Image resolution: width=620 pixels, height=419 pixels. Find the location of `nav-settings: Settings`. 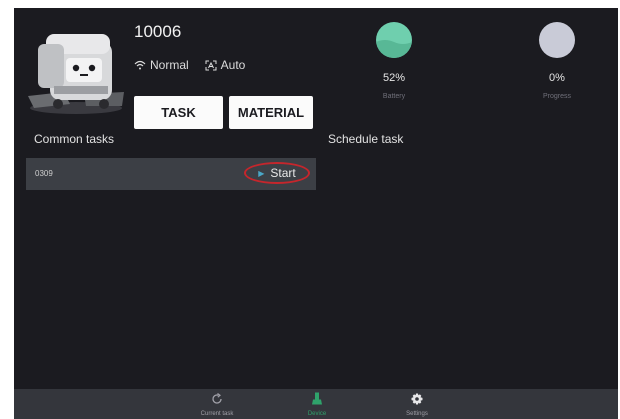

nav-settings: Settings is located at coordinates (417, 404).